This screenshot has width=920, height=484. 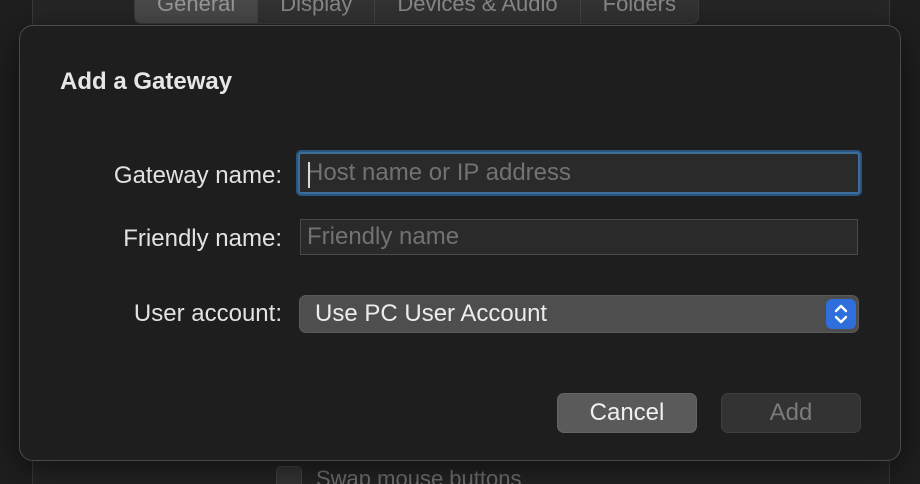 What do you see at coordinates (791, 413) in the screenshot?
I see `add-button: Add` at bounding box center [791, 413].